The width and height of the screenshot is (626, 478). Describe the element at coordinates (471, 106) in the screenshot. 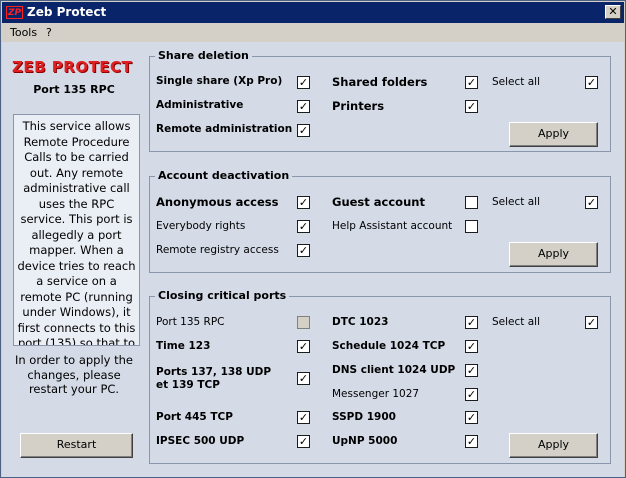

I see `printers-checkbox: ✓` at that location.